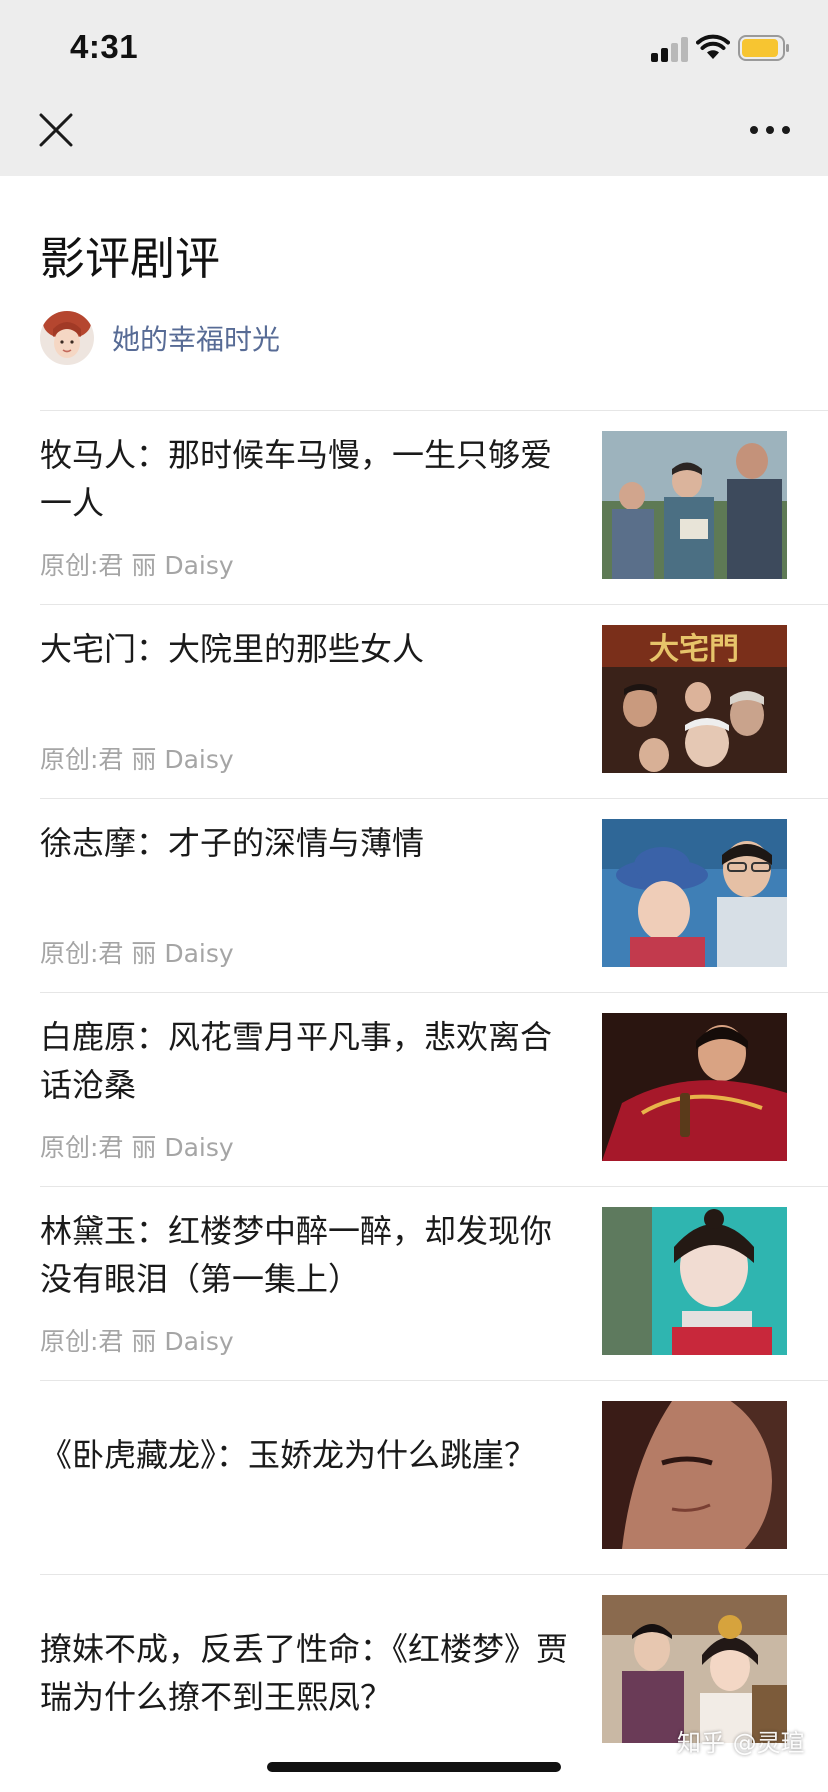 The height and width of the screenshot is (1792, 828). I want to click on list-item: 牧马人：那时候车马慢，一生只够爱一人 原创:君 丽 Daisy, so click(434, 507).